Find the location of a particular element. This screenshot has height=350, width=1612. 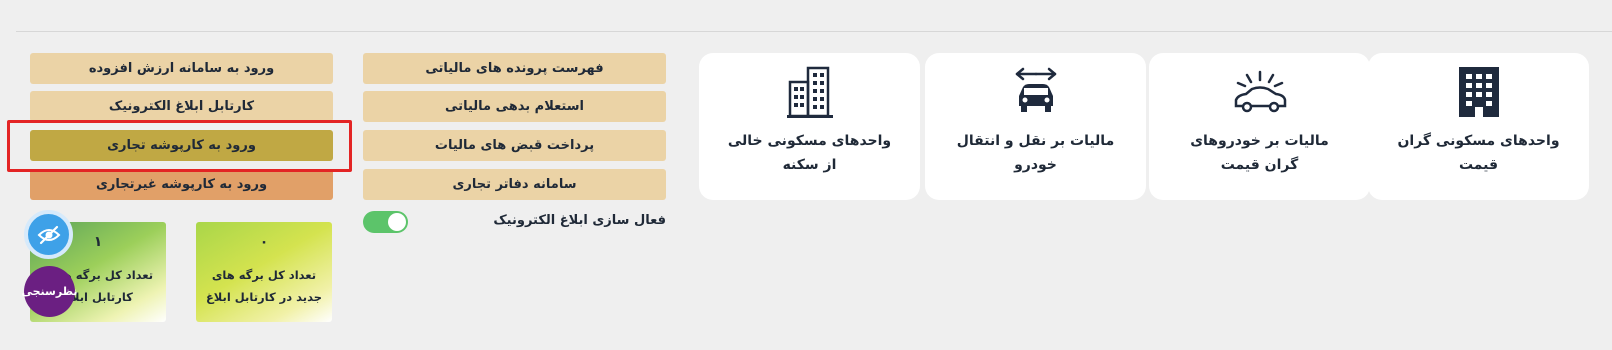

card-label: مالیات بر نقل و انتقال خودرو is located at coordinates (1035, 153).